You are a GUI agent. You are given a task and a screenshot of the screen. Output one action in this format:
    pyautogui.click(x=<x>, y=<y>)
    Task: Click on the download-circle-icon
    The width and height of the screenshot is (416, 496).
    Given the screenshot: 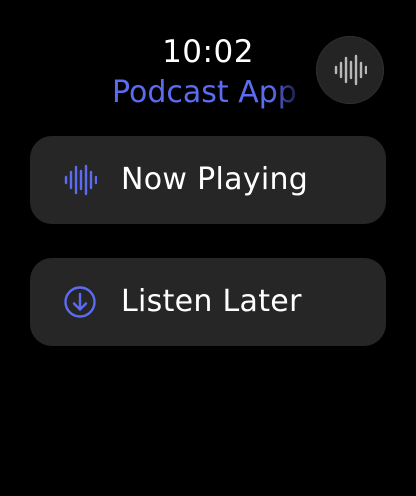 What is the action you would take?
    pyautogui.click(x=80, y=302)
    